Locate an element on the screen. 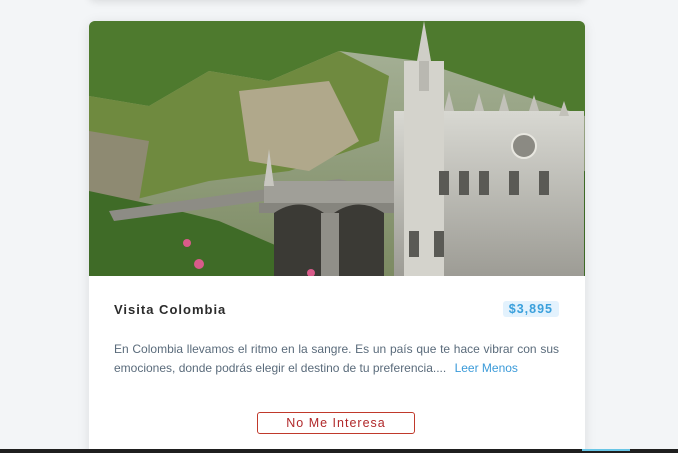 The height and width of the screenshot is (453, 678). read-less-link: Leer Menos is located at coordinates (486, 368).